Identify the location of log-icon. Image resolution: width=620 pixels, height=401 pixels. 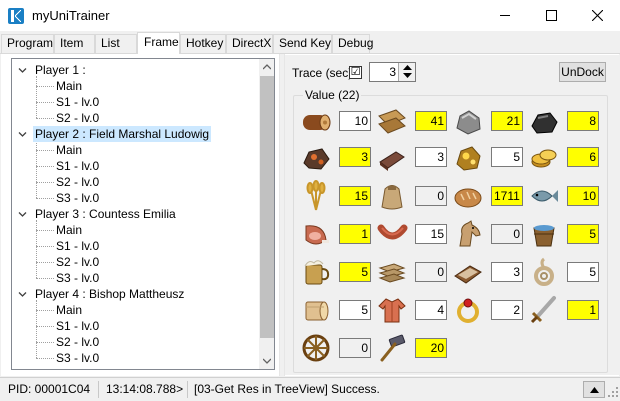
(317, 122).